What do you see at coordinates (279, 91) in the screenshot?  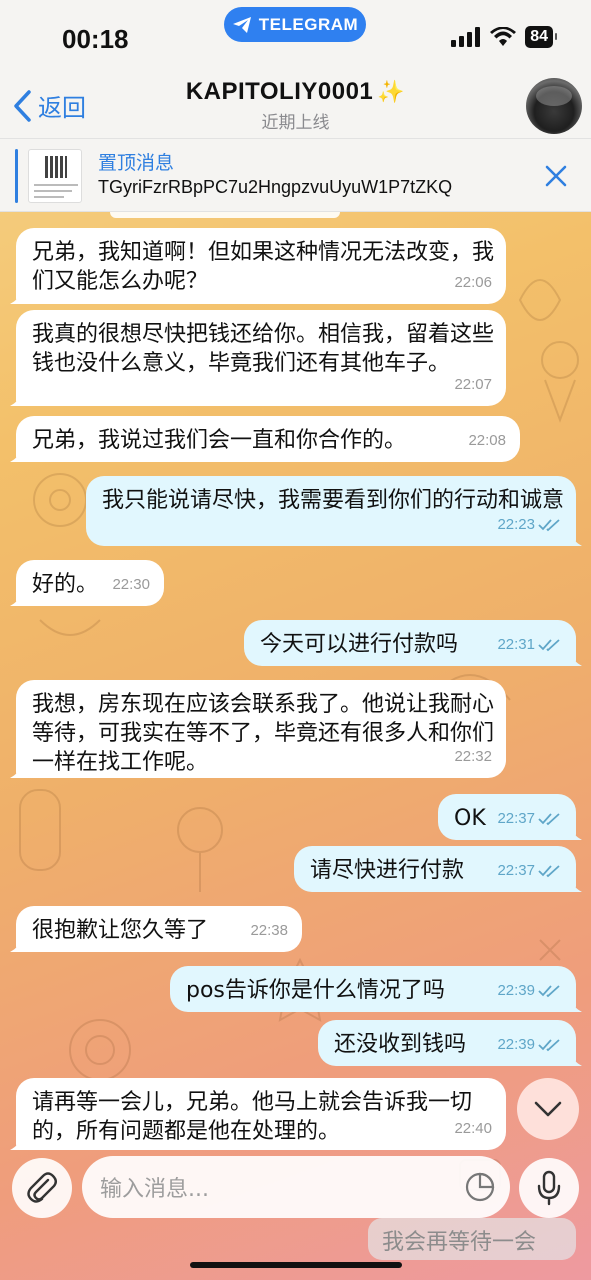 I see `chat-title-text: KAPITOLIY0001` at bounding box center [279, 91].